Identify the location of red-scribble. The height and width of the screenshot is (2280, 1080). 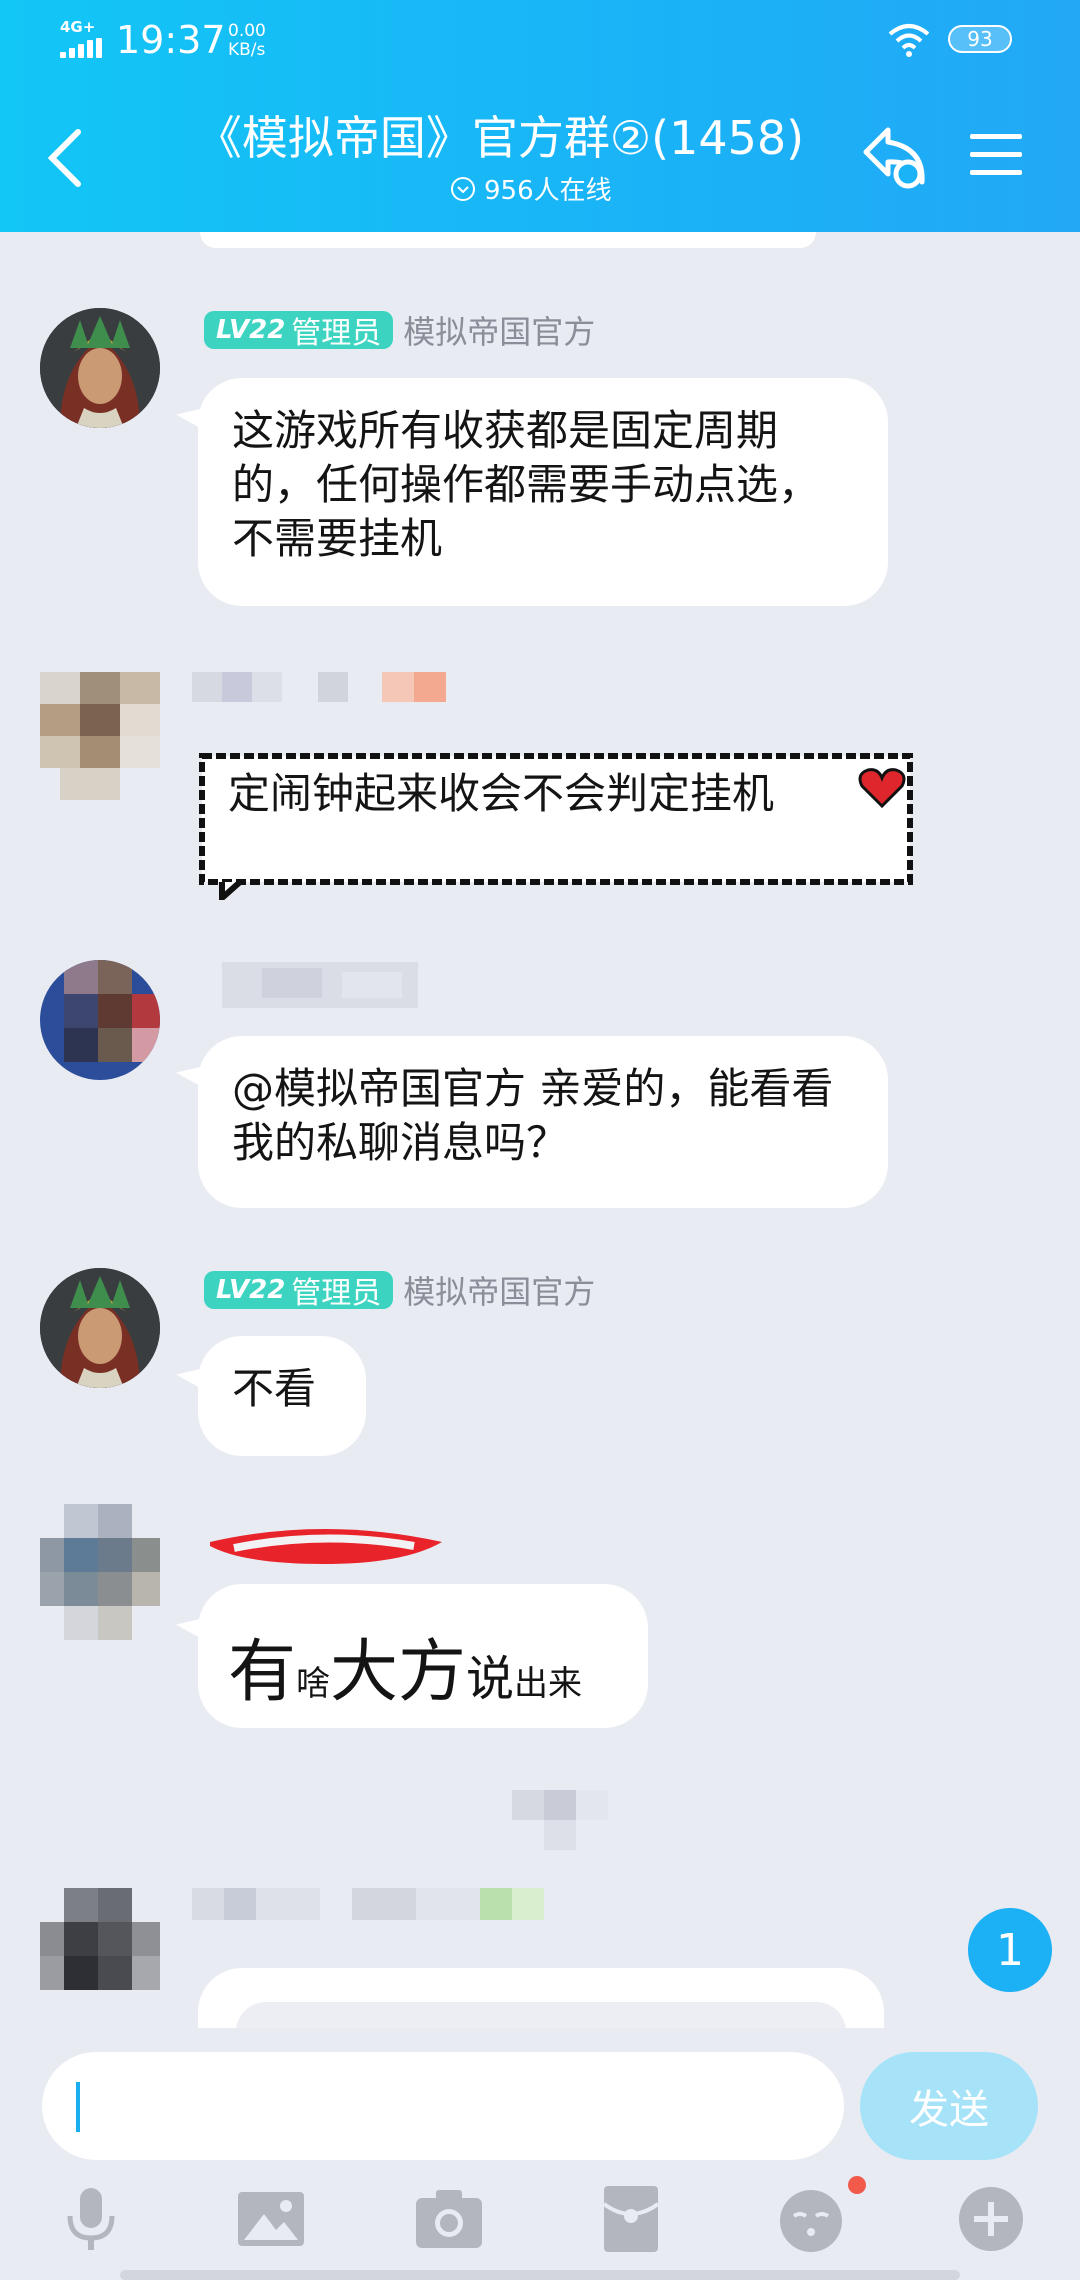
(326, 1546).